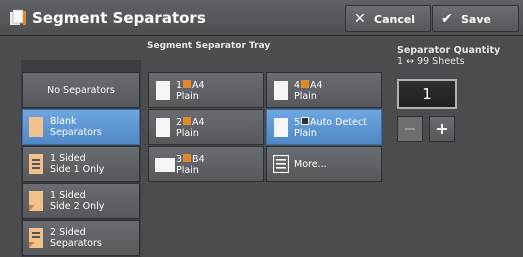  Describe the element at coordinates (179, 159) in the screenshot. I see `tray-number: 3` at that location.